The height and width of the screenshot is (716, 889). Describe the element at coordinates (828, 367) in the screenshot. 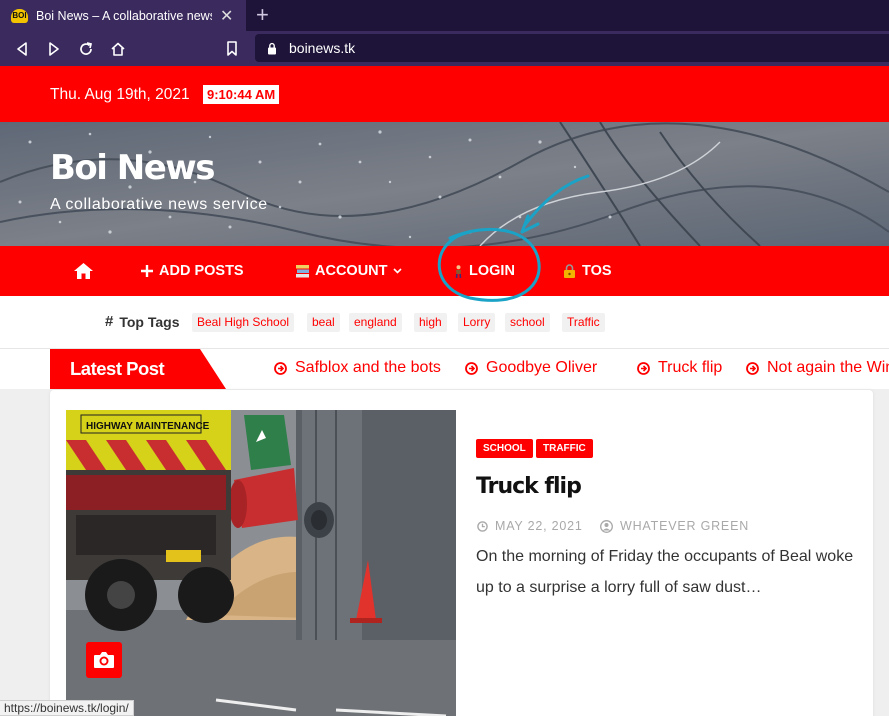

I see `ticker-item-label: Not again the Wind` at that location.